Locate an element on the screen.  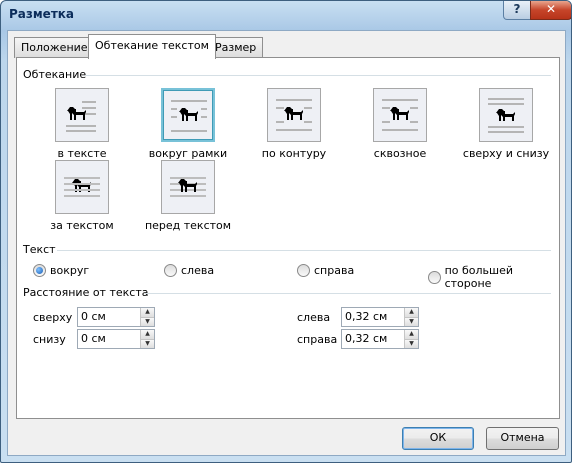
close-button: ✕ is located at coordinates (550, 10).